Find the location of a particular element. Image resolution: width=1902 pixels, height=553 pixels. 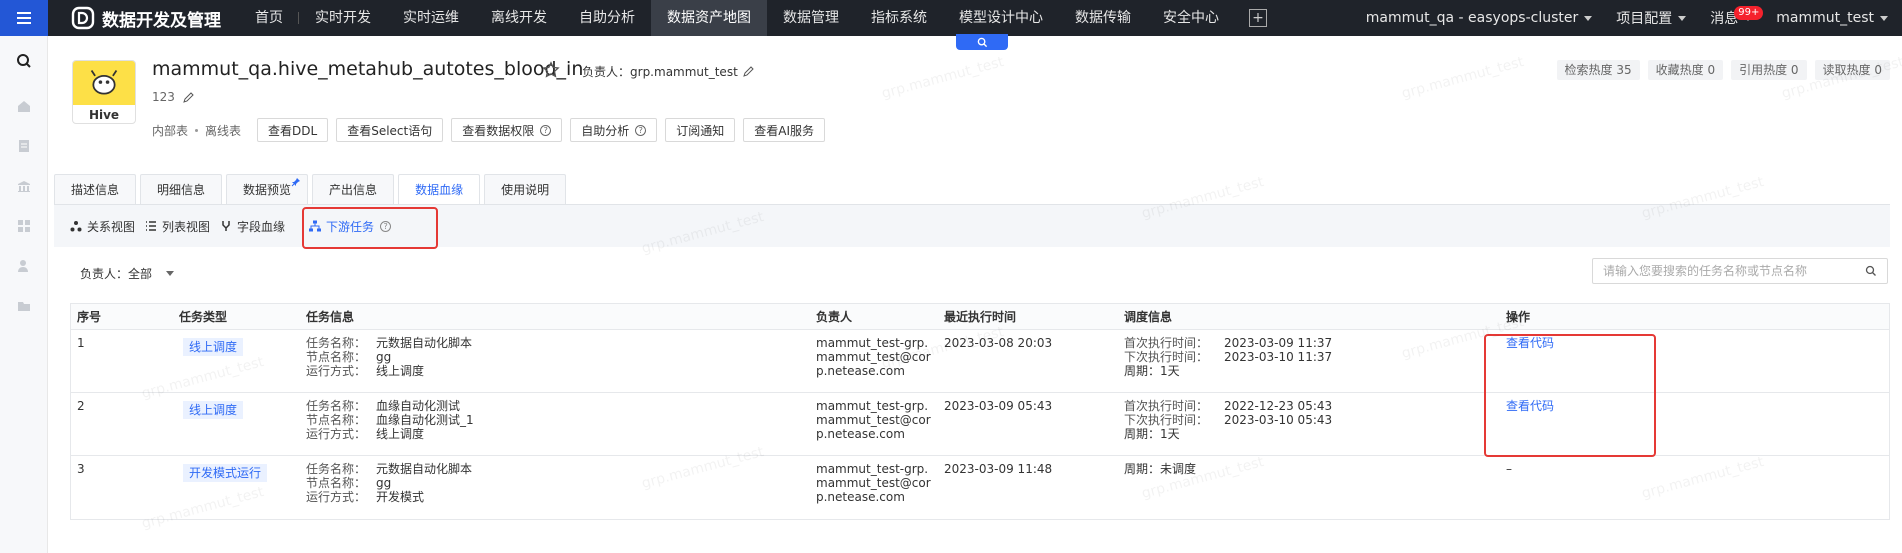

next-exec-label: 下次执行时间： is located at coordinates (1166, 420).